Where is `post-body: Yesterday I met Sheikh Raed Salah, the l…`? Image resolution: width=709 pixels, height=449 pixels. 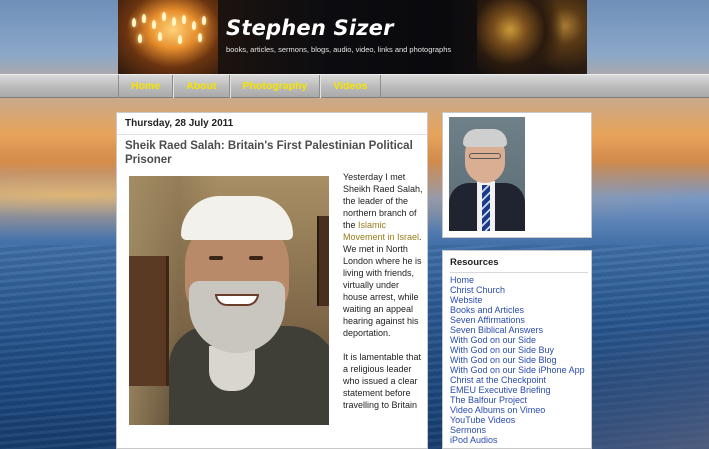 post-body: Yesterday I met Sheikh Raed Salah, the l… is located at coordinates (383, 297).